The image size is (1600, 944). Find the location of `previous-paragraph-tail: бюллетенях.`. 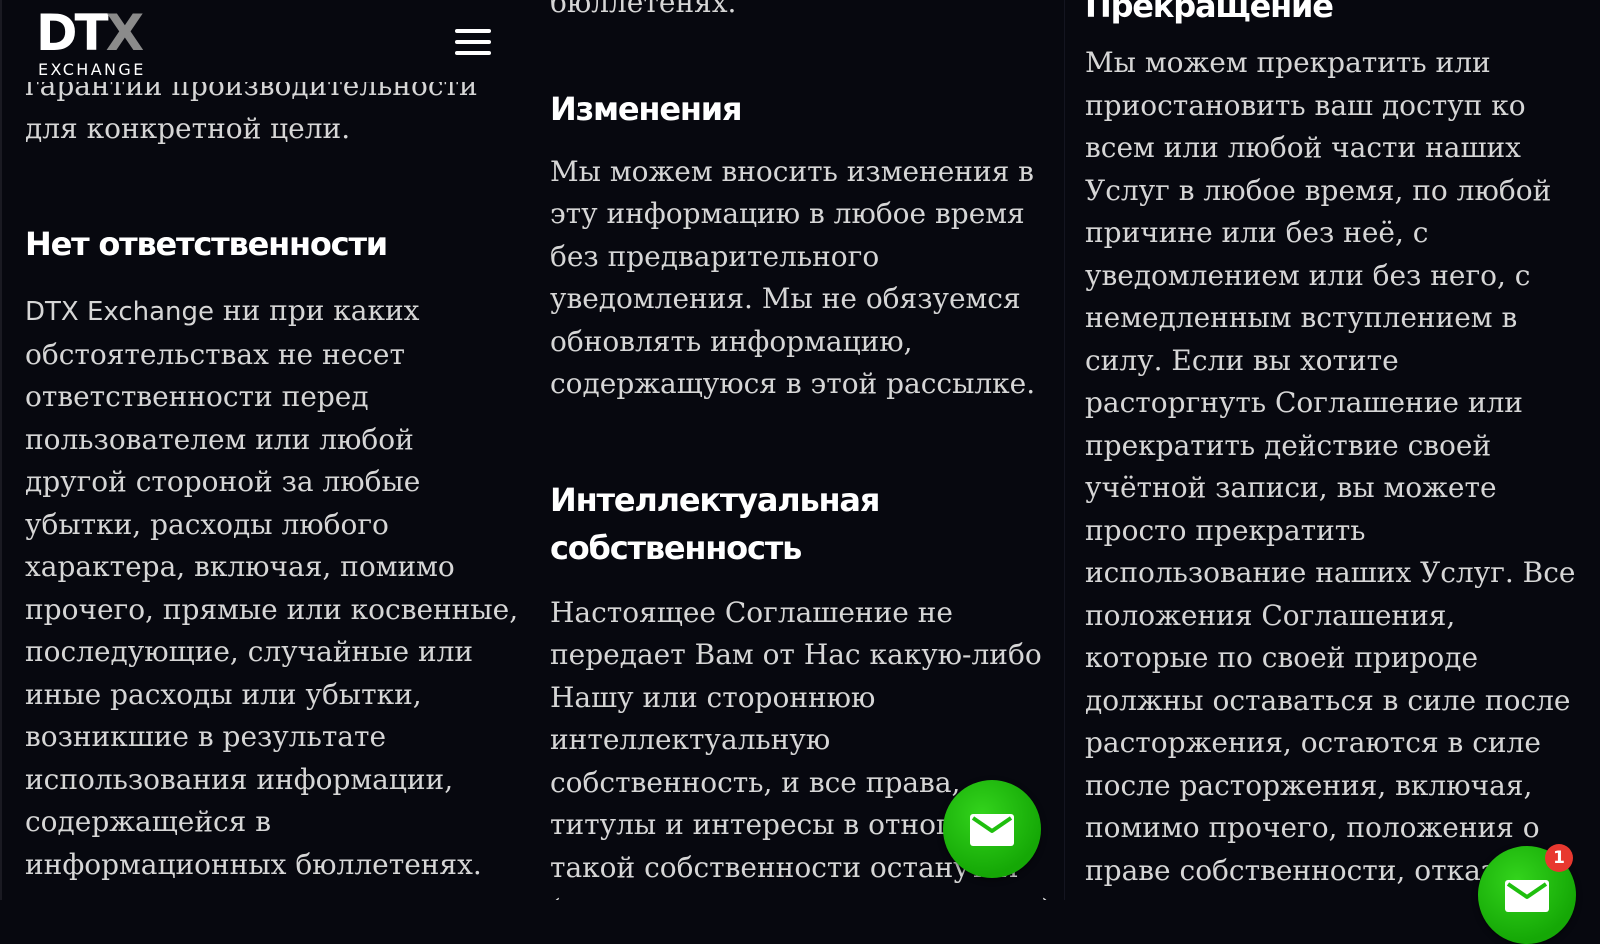

previous-paragraph-tail: бюллетенях. is located at coordinates (643, 9).